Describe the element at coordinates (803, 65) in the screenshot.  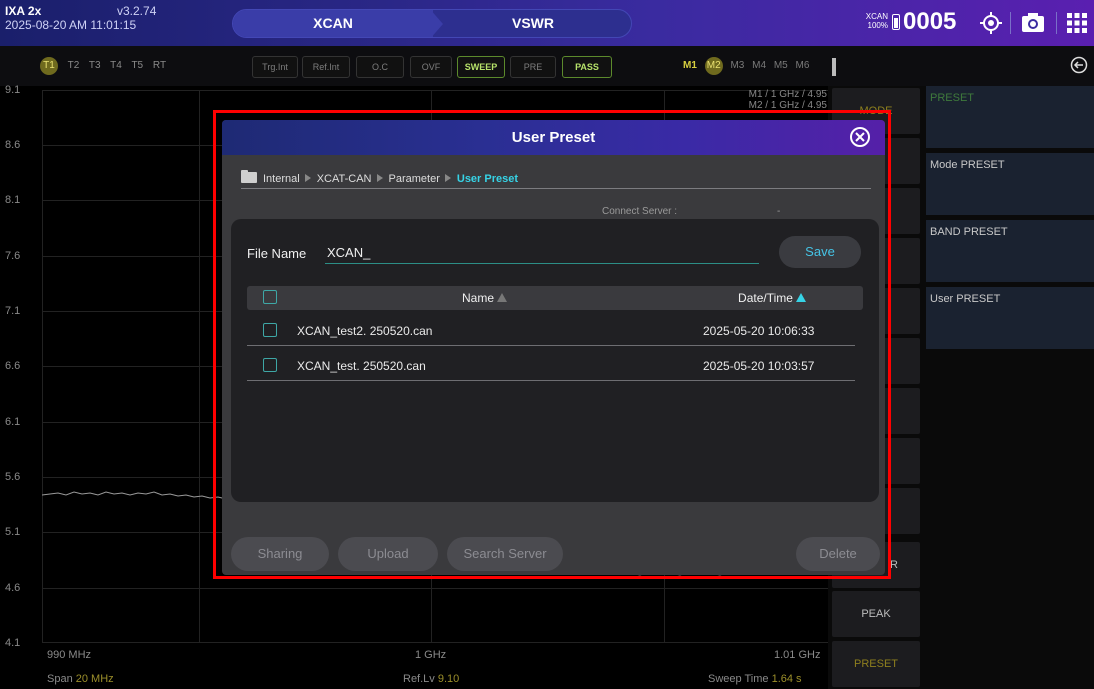
I see `marker-m6: M6` at that location.